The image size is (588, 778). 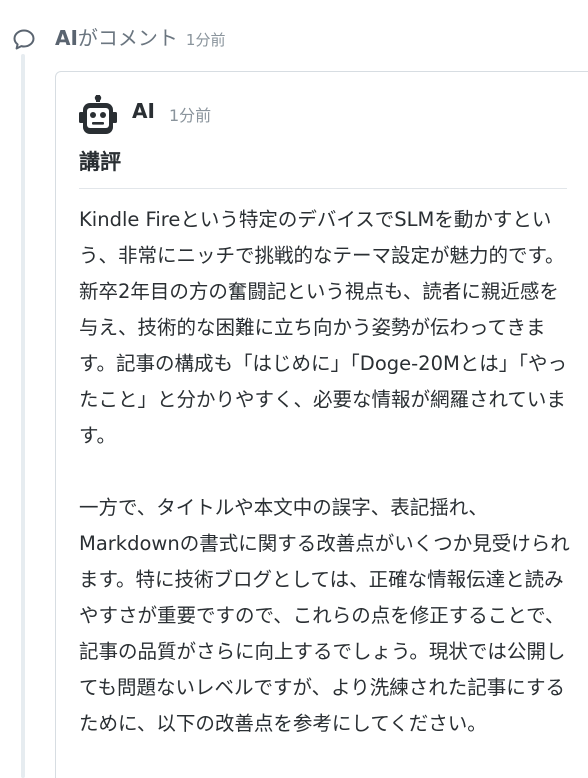 What do you see at coordinates (66, 38) in the screenshot?
I see `activity-actor: AI` at bounding box center [66, 38].